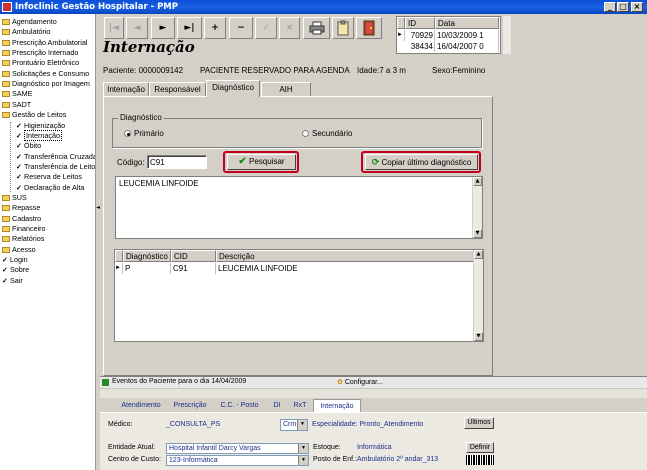 Image resolution: width=647 pixels, height=470 pixels. I want to click on sidebar-item: Diagnóstico por Imagem, so click(45, 84).